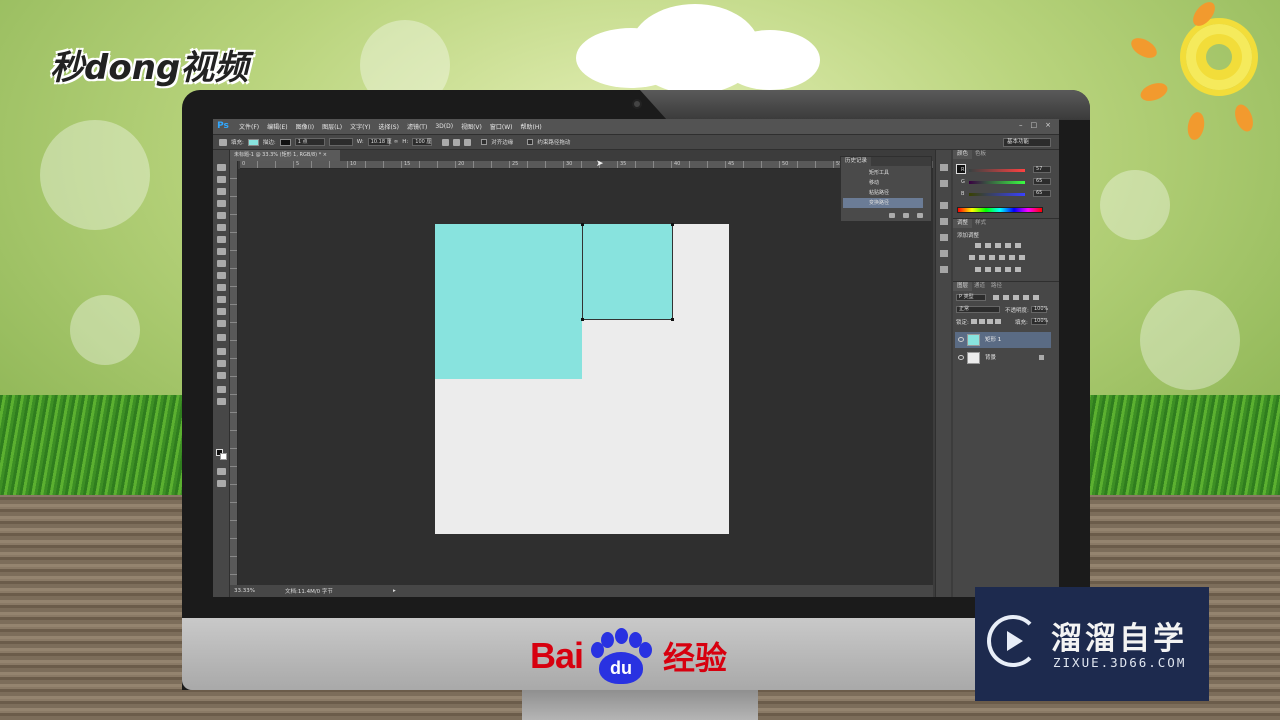  What do you see at coordinates (988, 245) in the screenshot?
I see `levels-icon` at bounding box center [988, 245].